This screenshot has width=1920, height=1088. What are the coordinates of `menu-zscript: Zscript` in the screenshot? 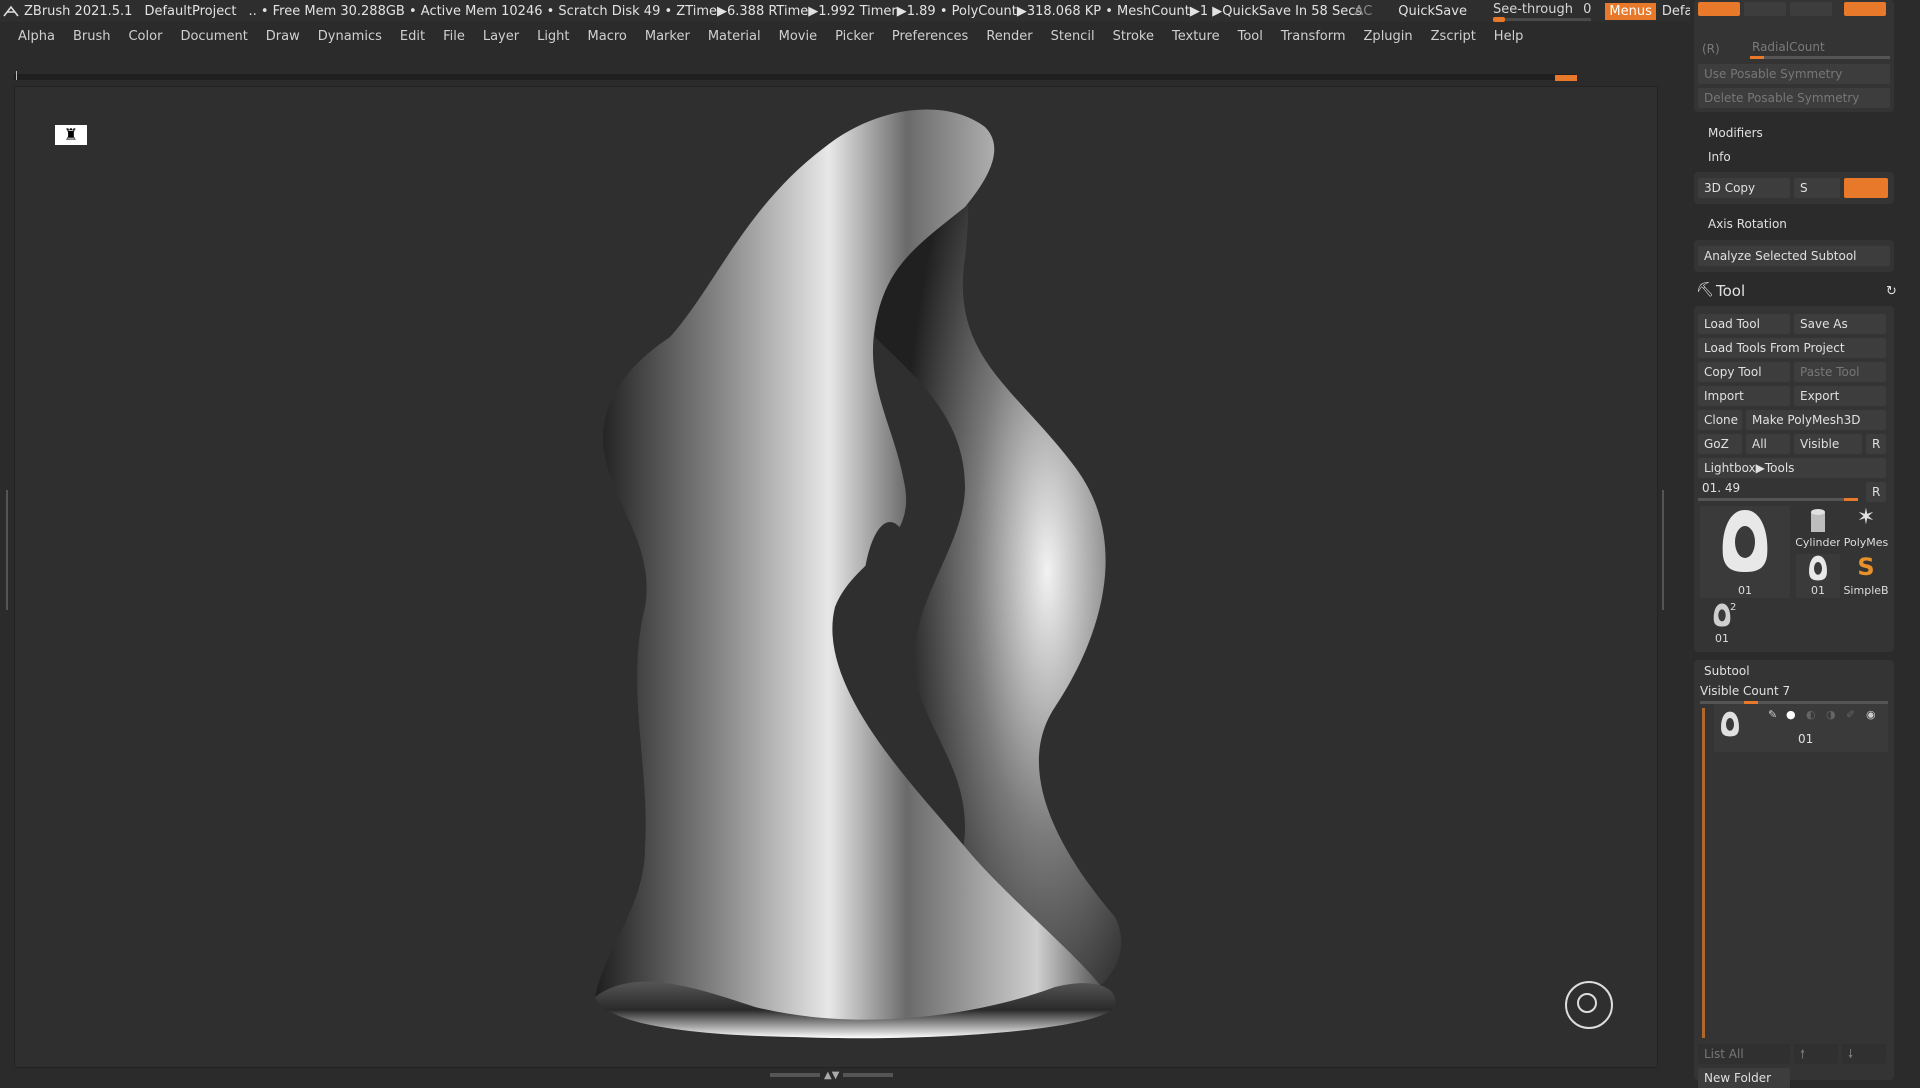 It's located at (1453, 36).